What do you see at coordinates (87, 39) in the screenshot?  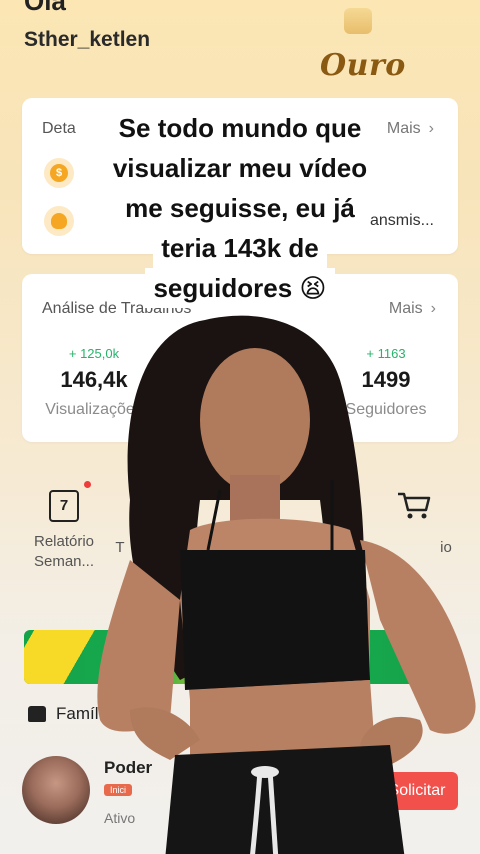 I see `username: Sther_ketlen` at bounding box center [87, 39].